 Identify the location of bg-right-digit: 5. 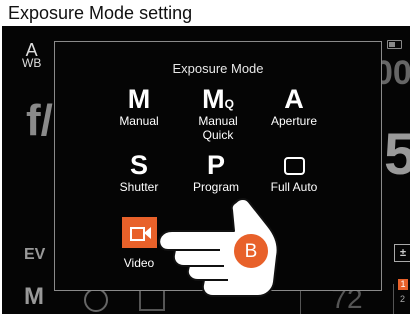
(397, 154).